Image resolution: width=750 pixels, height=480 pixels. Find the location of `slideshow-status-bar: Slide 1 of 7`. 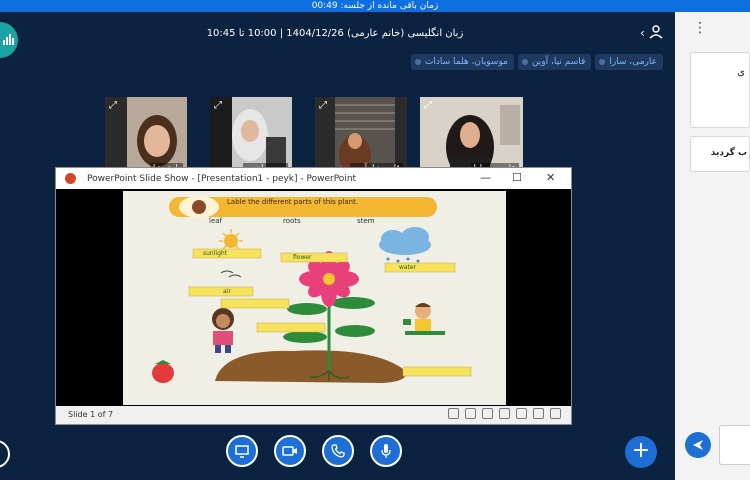

slideshow-status-bar: Slide 1 of 7 is located at coordinates (313, 415).